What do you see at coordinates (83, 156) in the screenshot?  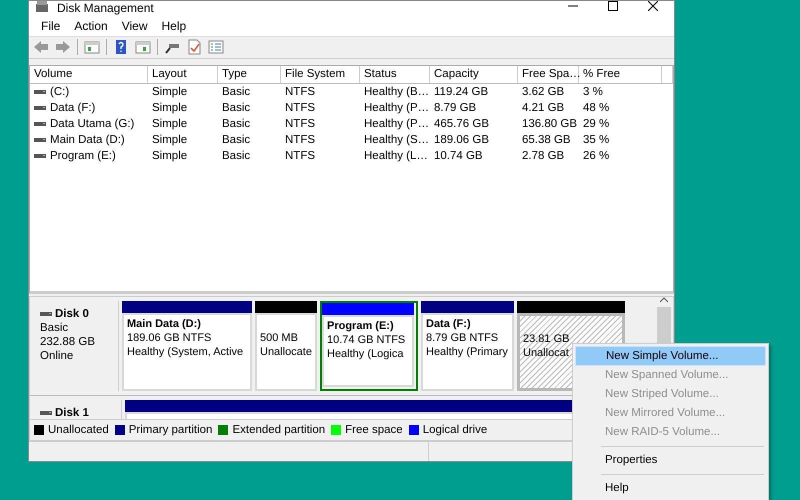 I see `table-cell: Program (E:)` at bounding box center [83, 156].